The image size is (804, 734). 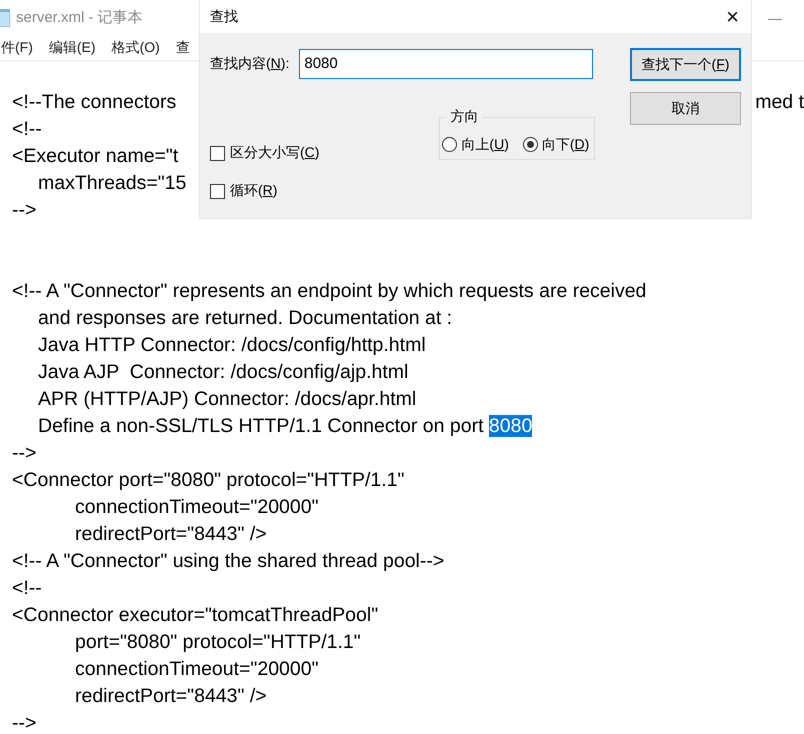 What do you see at coordinates (208, 480) in the screenshot?
I see `text-line: <Connector port="8080" protocol="HTTP/1.1"` at bounding box center [208, 480].